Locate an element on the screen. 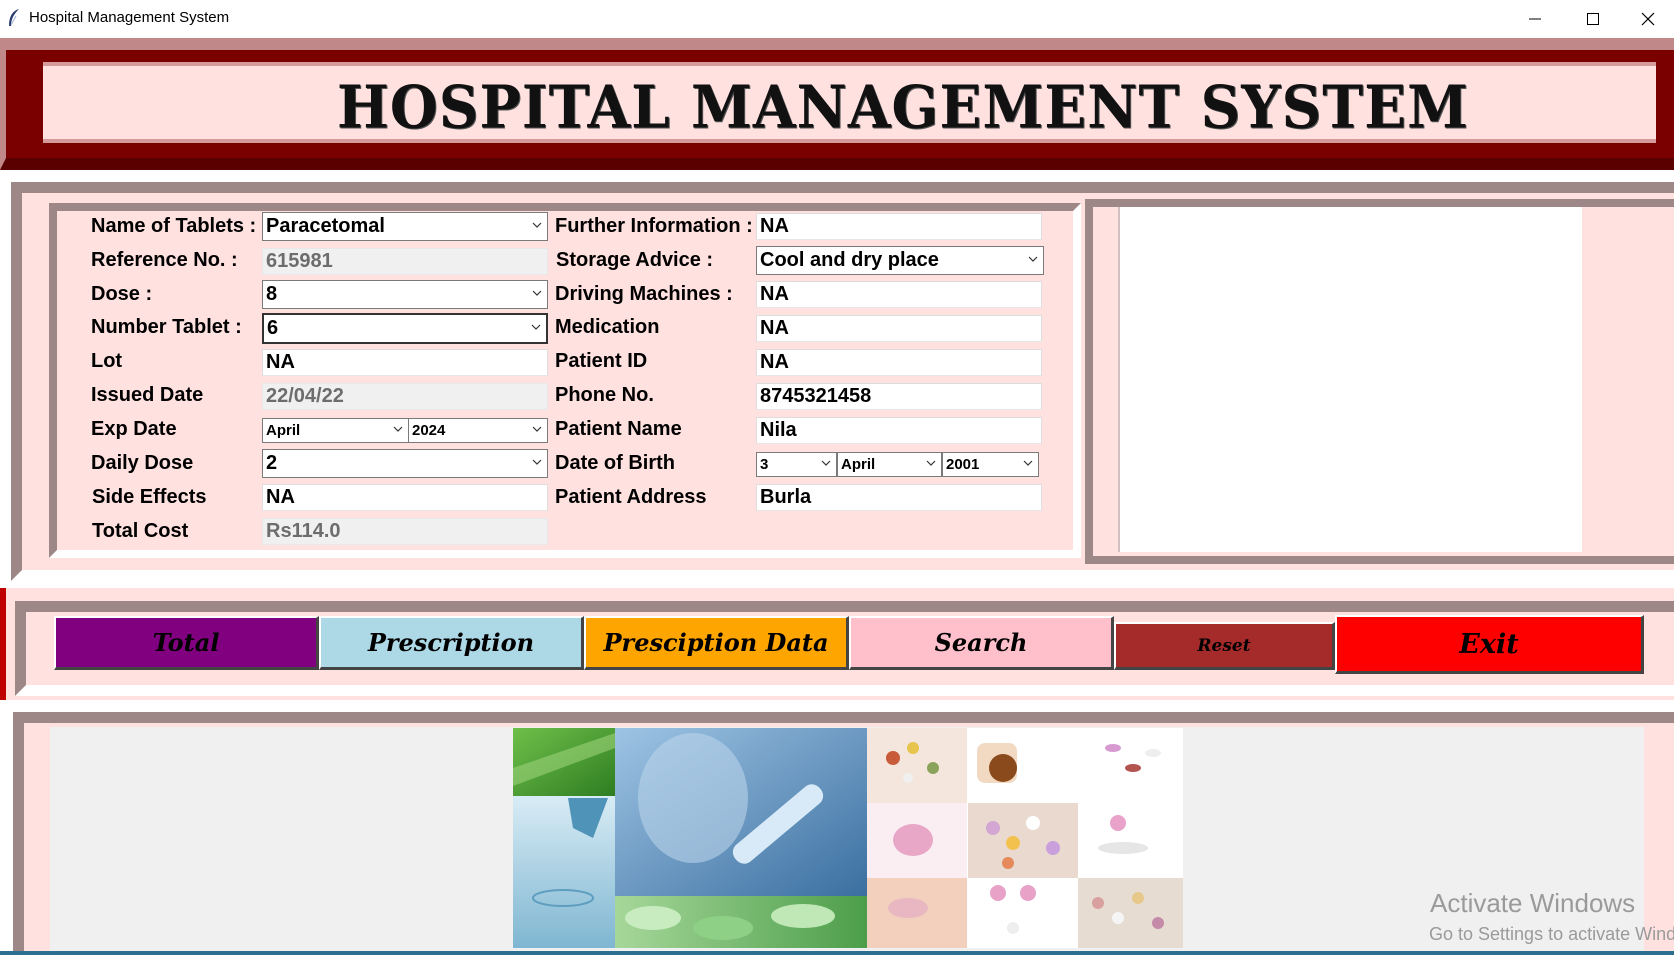  close-button is located at coordinates (1648, 18).